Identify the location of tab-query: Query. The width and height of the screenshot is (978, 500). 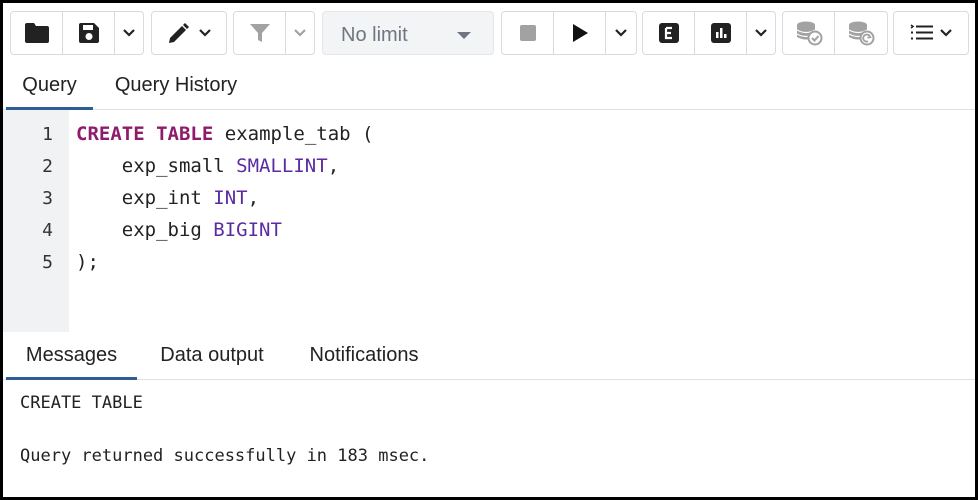
(49, 86).